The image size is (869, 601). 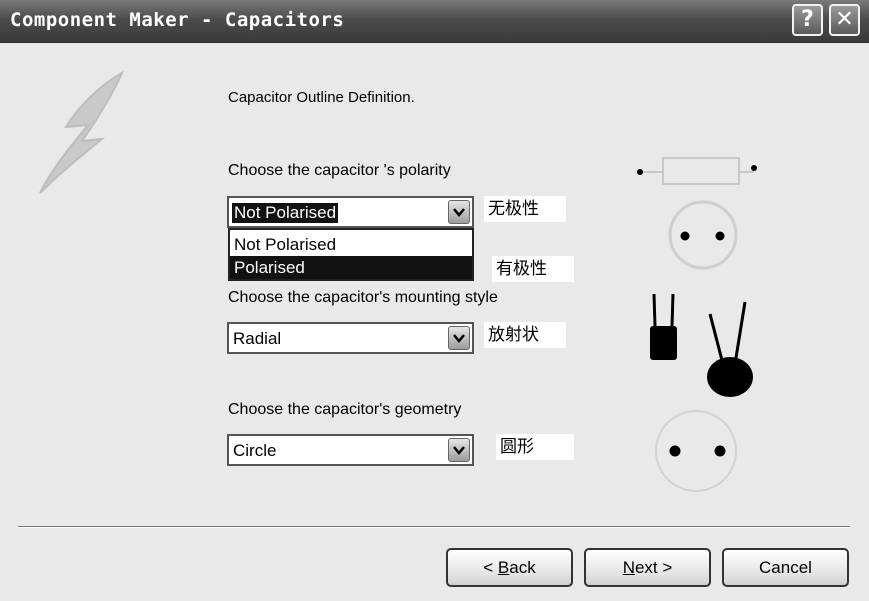 What do you see at coordinates (321, 97) in the screenshot?
I see `page-heading: Capacitor Outline Definition.` at bounding box center [321, 97].